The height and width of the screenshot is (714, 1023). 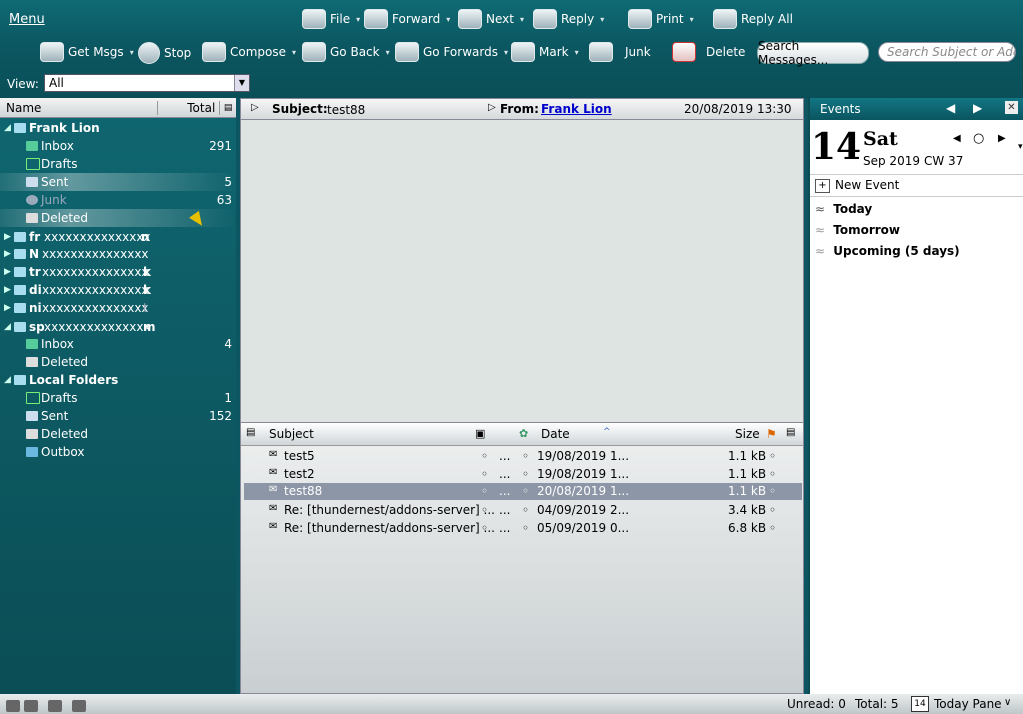 I want to click on agenda-upcoming: ≈ Upcoming (5 days), so click(x=887, y=251).